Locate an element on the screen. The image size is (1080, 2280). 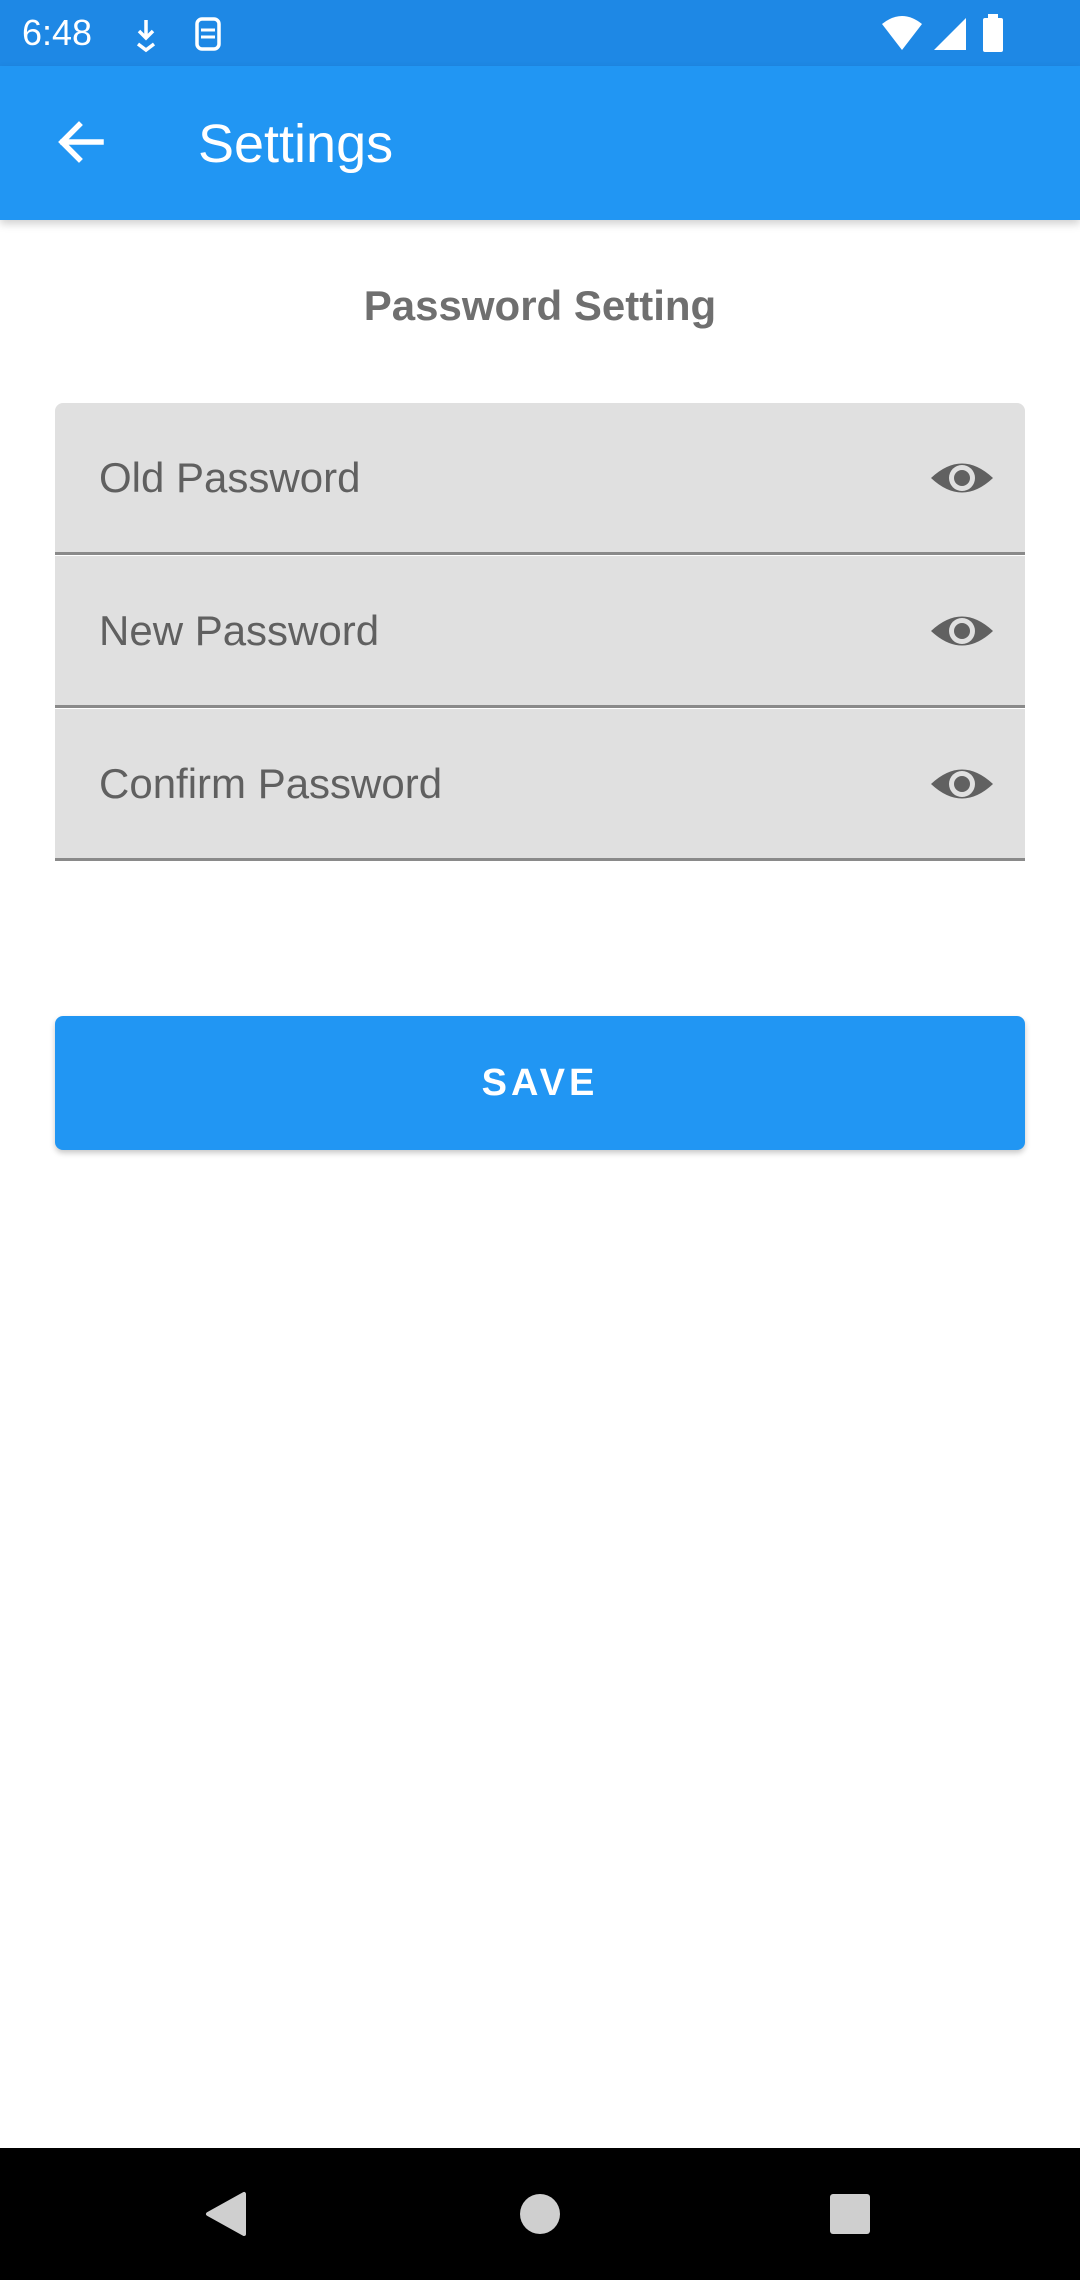
save-button: SAVE is located at coordinates (540, 1083).